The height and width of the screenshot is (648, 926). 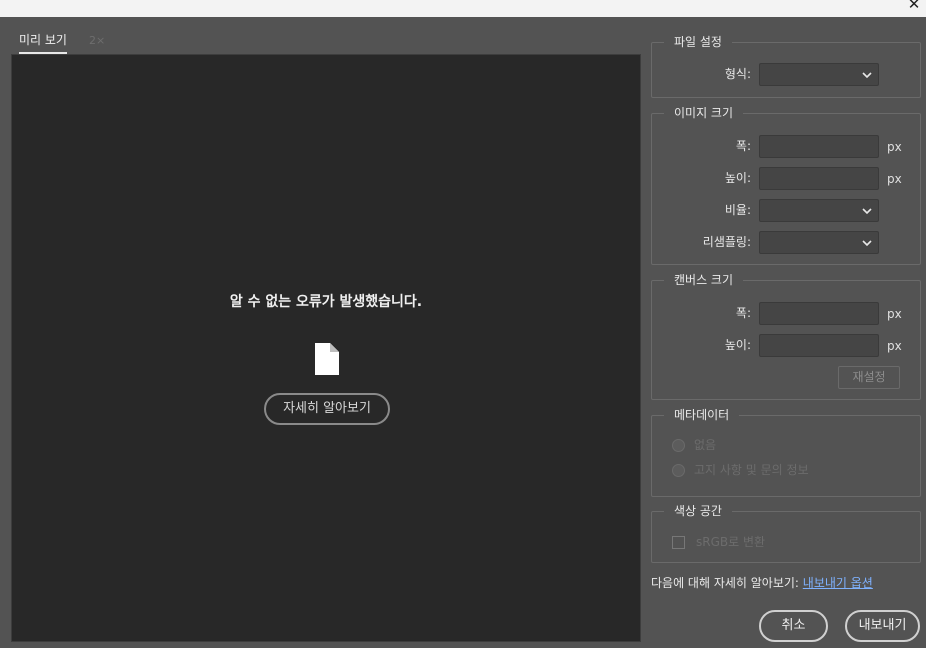 I want to click on resample-row: 리샘플링:, so click(x=787, y=243).